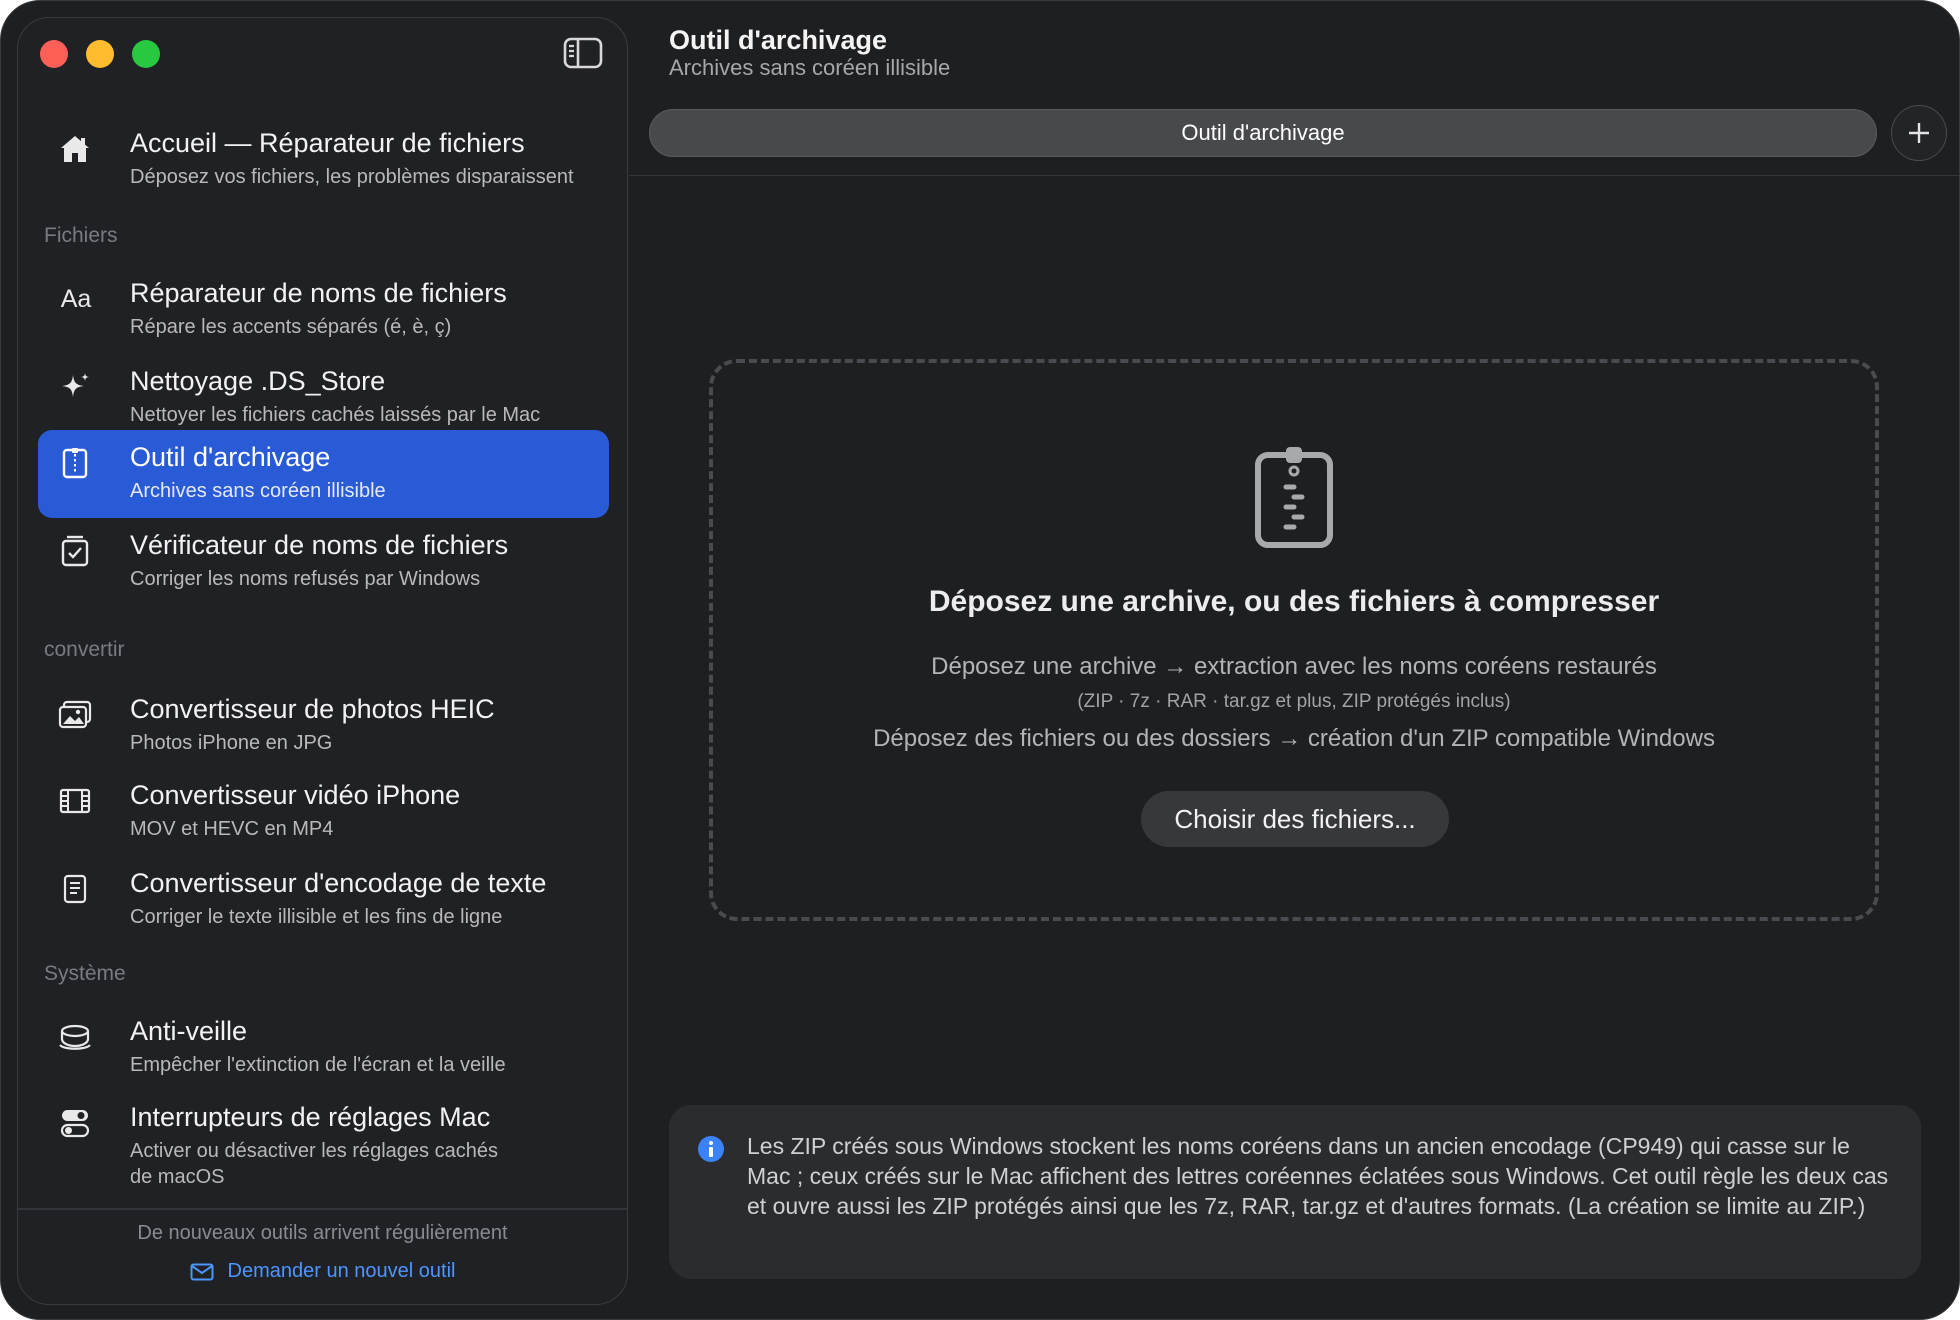  I want to click on window-controls, so click(100, 54).